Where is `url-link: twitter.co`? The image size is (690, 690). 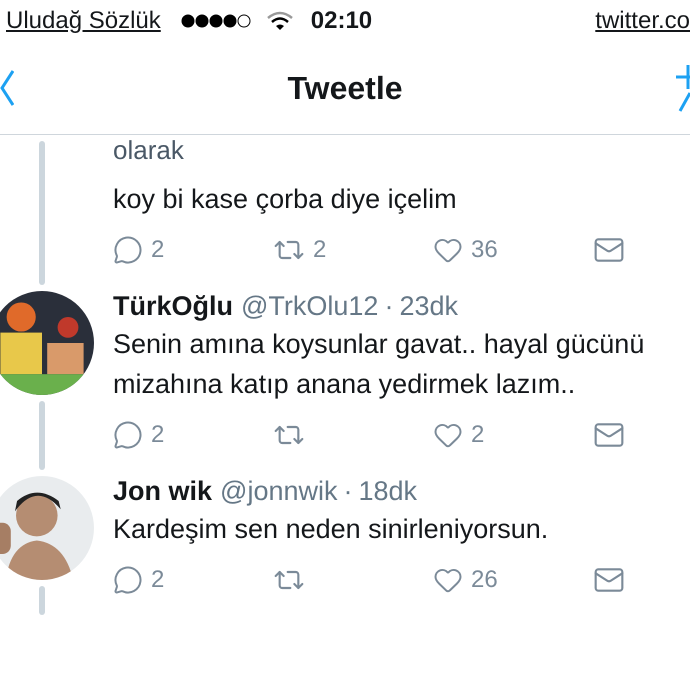 url-link: twitter.co is located at coordinates (642, 21).